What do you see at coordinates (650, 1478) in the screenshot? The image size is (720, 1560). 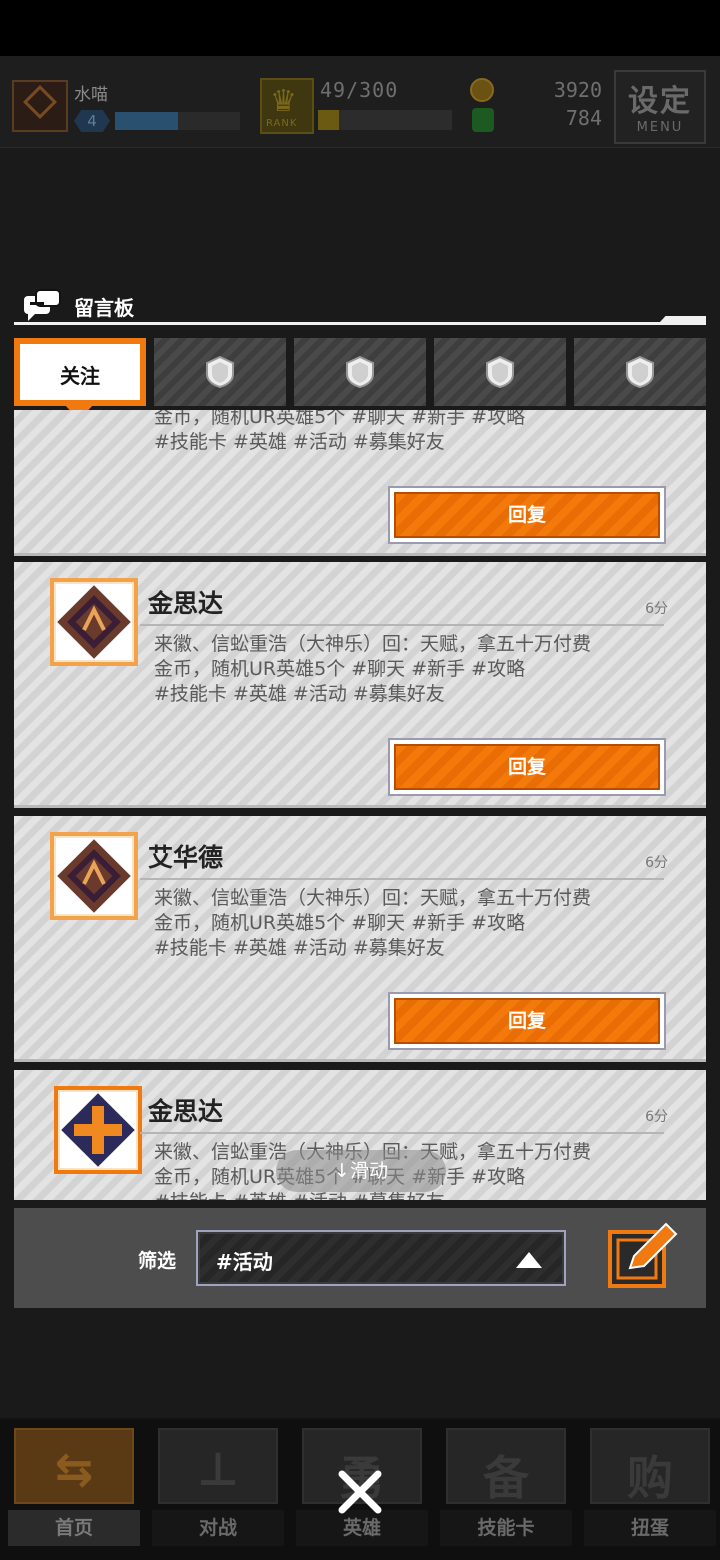 I see `gacha-glyph: 购` at bounding box center [650, 1478].